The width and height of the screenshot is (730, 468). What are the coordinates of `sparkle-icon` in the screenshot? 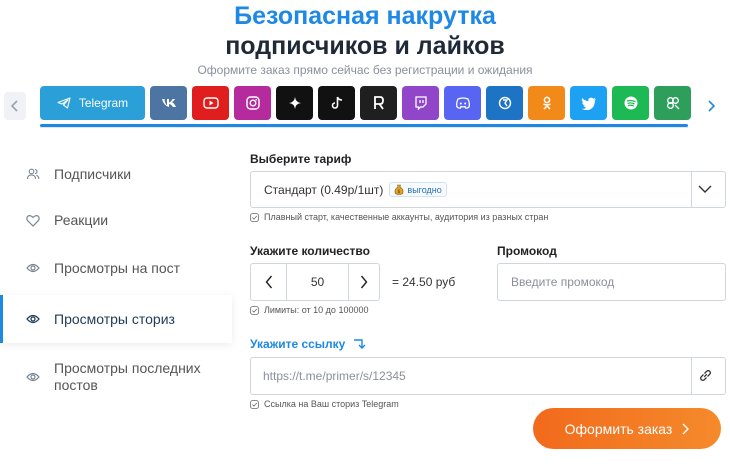 It's located at (294, 103).